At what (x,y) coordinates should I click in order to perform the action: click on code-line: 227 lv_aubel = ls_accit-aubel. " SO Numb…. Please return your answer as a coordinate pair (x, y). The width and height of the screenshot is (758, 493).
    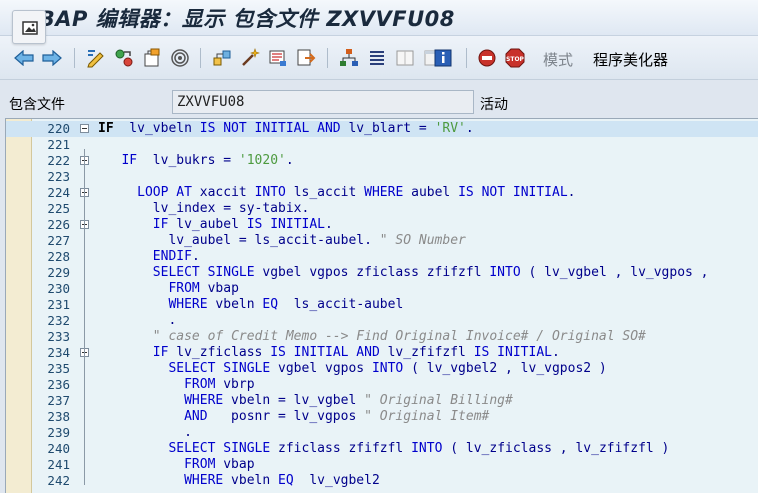
    Looking at the image, I should click on (382, 241).